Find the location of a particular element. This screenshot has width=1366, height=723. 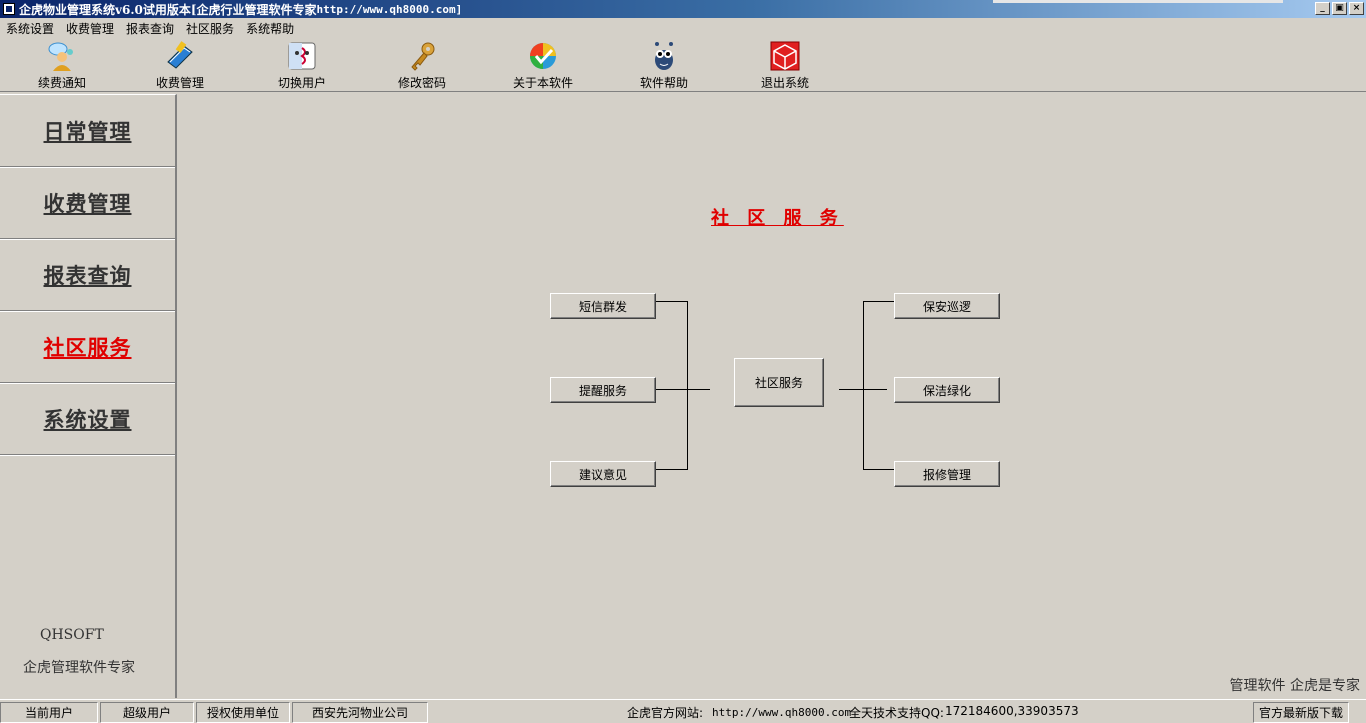

toolbar-label: 修改密码 is located at coordinates (421, 83).